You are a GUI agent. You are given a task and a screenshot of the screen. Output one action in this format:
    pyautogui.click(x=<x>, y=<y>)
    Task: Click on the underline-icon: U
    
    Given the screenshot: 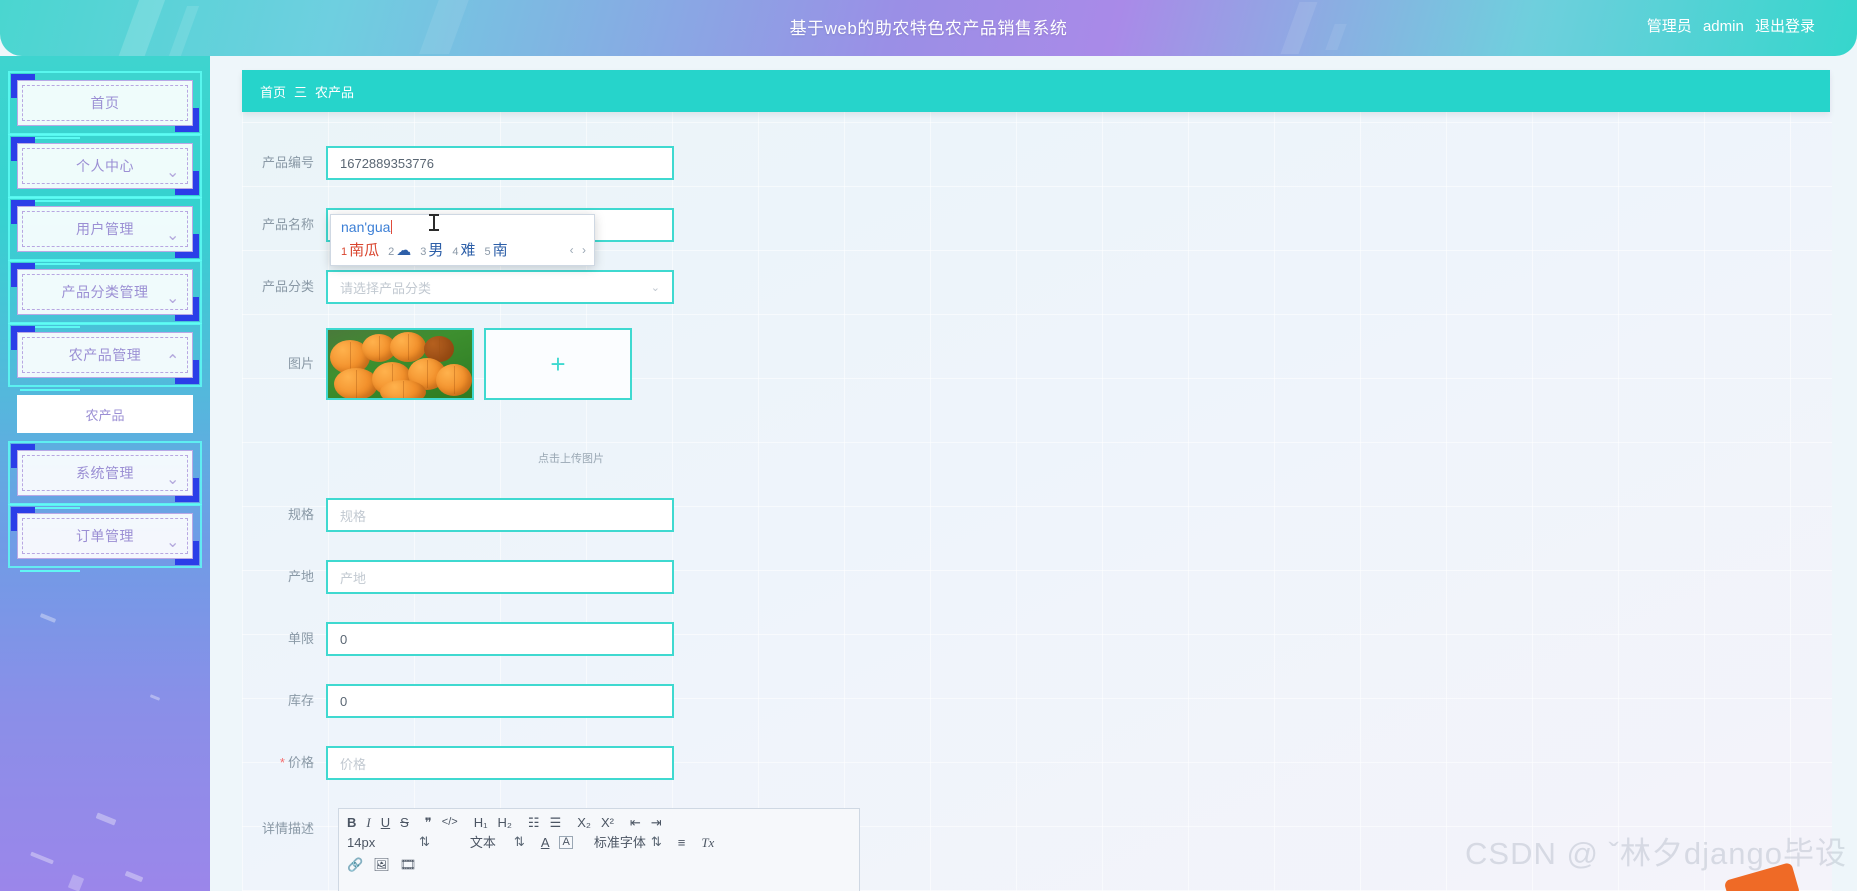 What is the action you would take?
    pyautogui.click(x=385, y=822)
    